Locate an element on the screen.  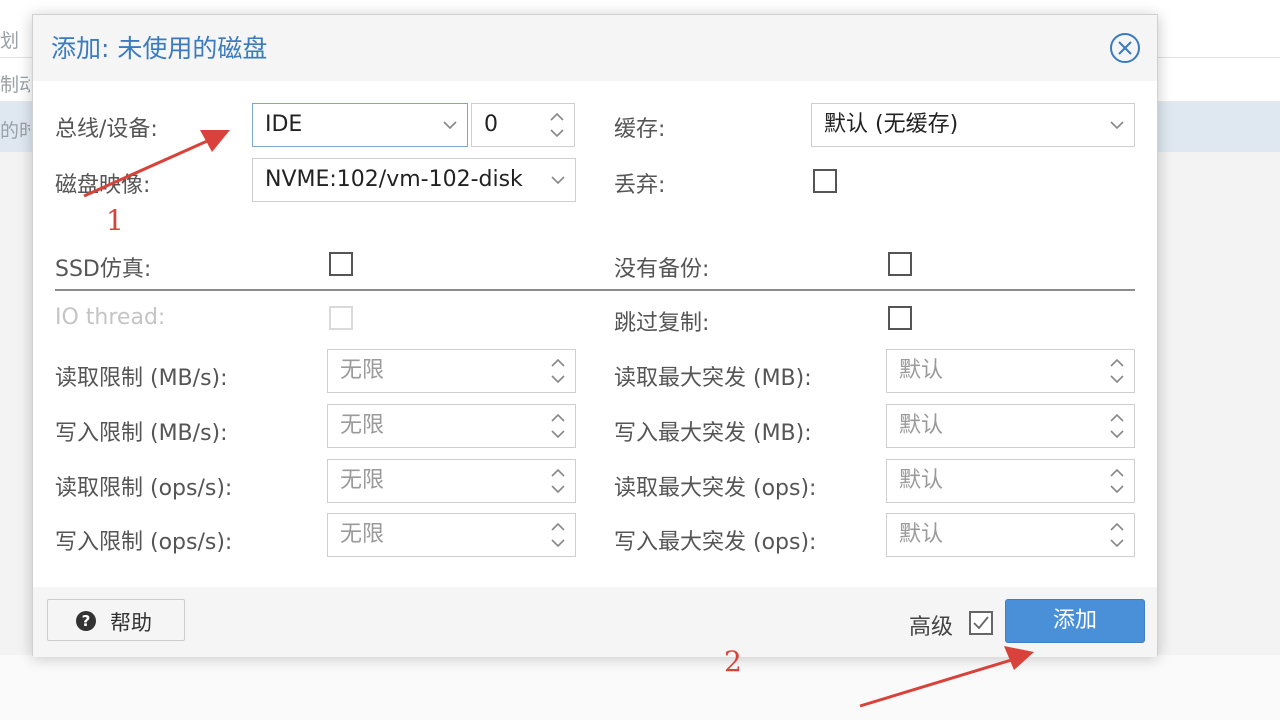
discard-checkbox is located at coordinates (825, 181).